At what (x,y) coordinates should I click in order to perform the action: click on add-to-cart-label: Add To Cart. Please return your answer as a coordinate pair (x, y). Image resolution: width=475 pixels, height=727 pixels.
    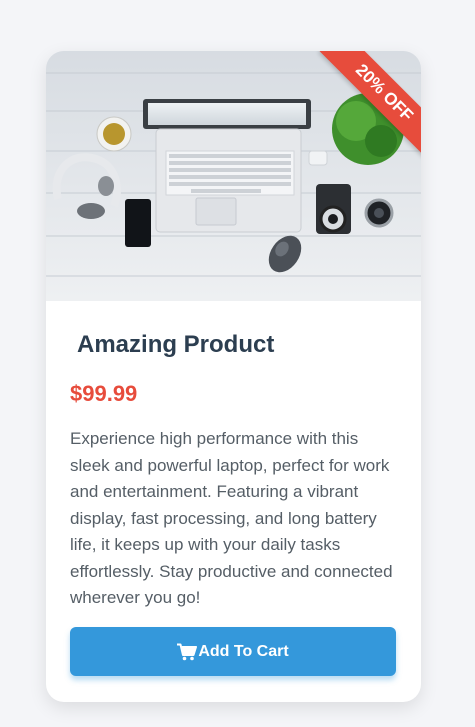
    Looking at the image, I should click on (243, 651).